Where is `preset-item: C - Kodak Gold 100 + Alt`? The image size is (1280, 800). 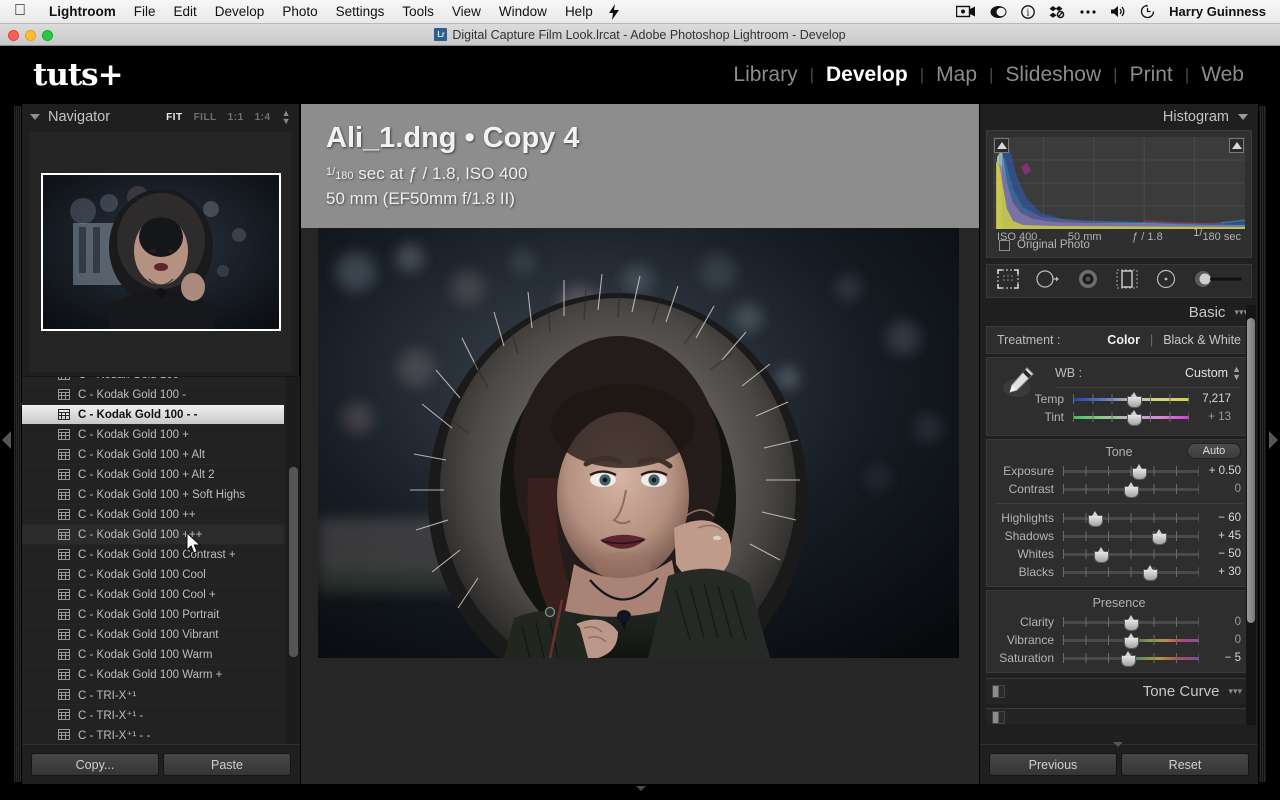
preset-item: C - Kodak Gold 100 + Alt is located at coordinates (153, 455).